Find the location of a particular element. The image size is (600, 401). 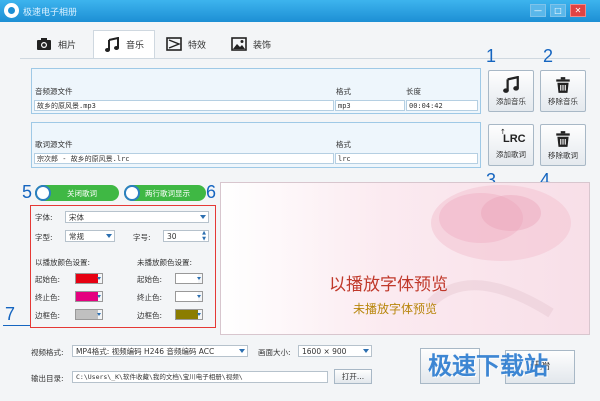

played-start-label: 起始色: is located at coordinates (48, 279).